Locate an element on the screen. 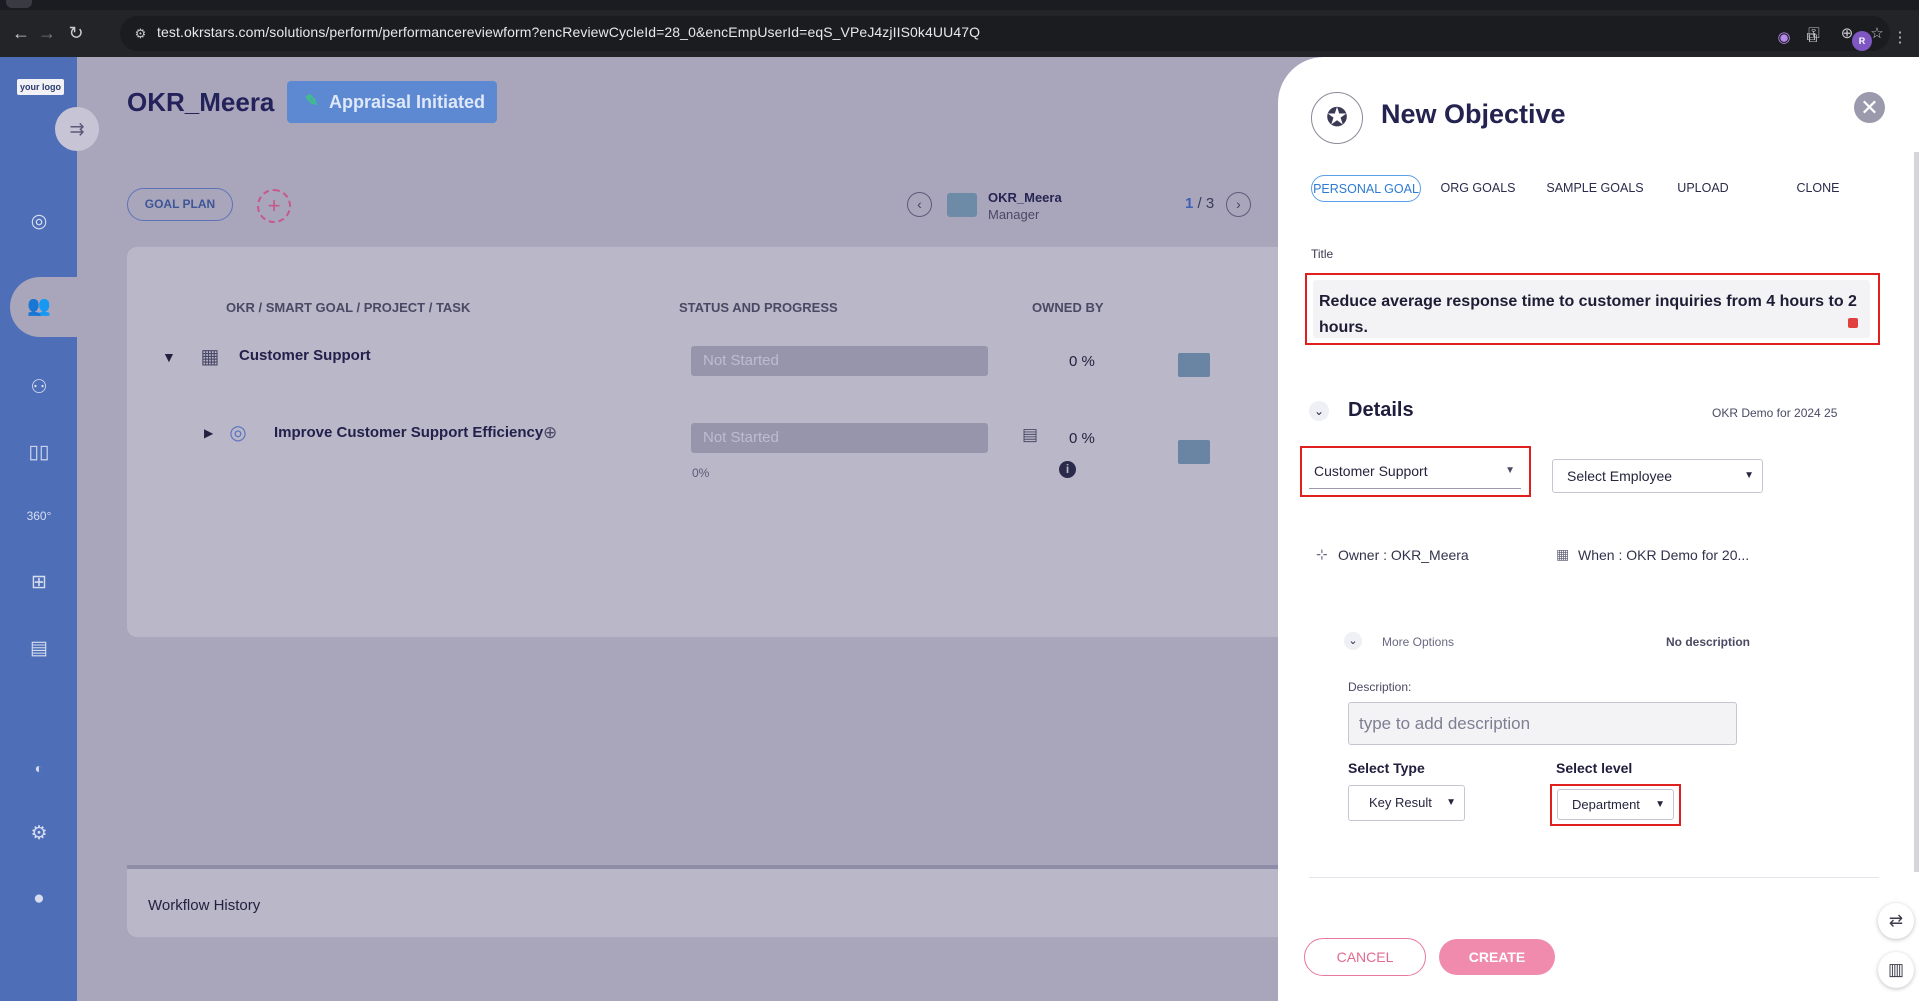  type-select-value: Key Result is located at coordinates (1400, 802).